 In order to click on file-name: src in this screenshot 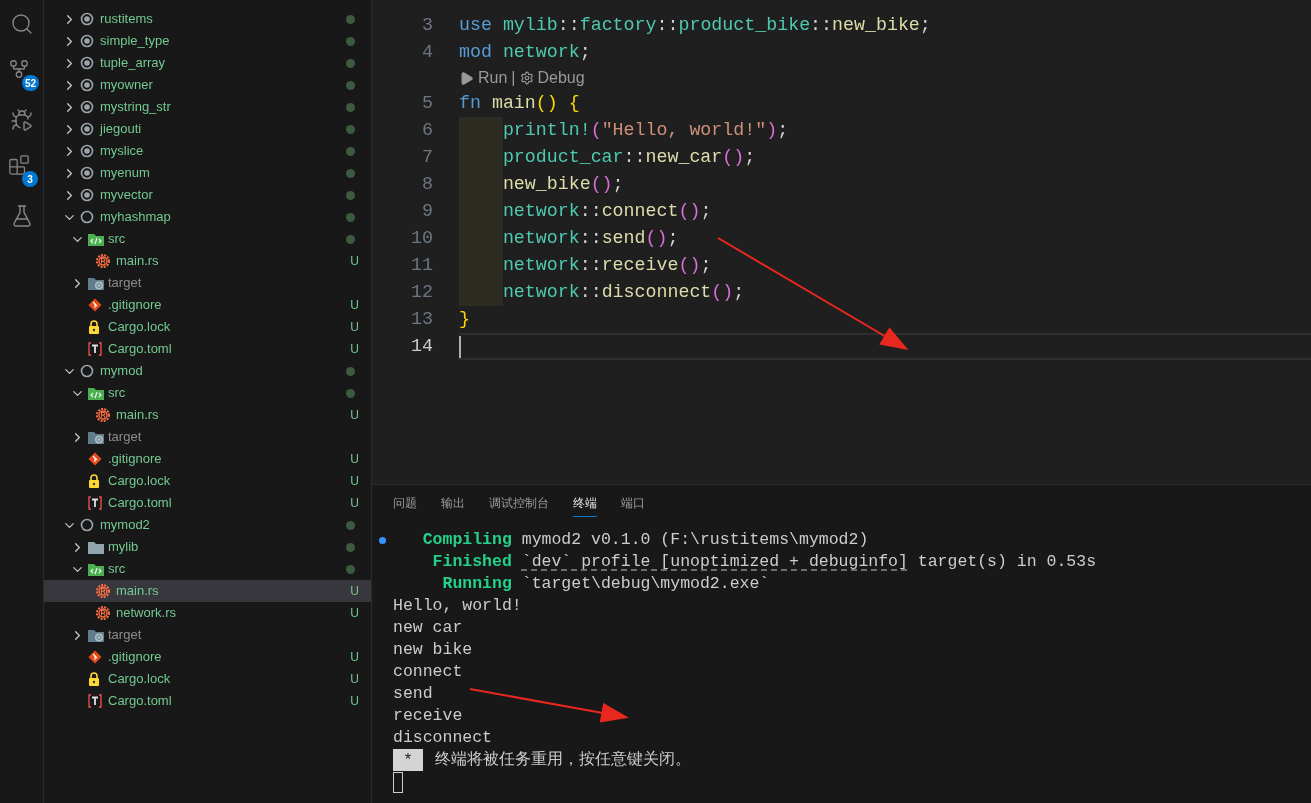, I will do `click(117, 393)`.